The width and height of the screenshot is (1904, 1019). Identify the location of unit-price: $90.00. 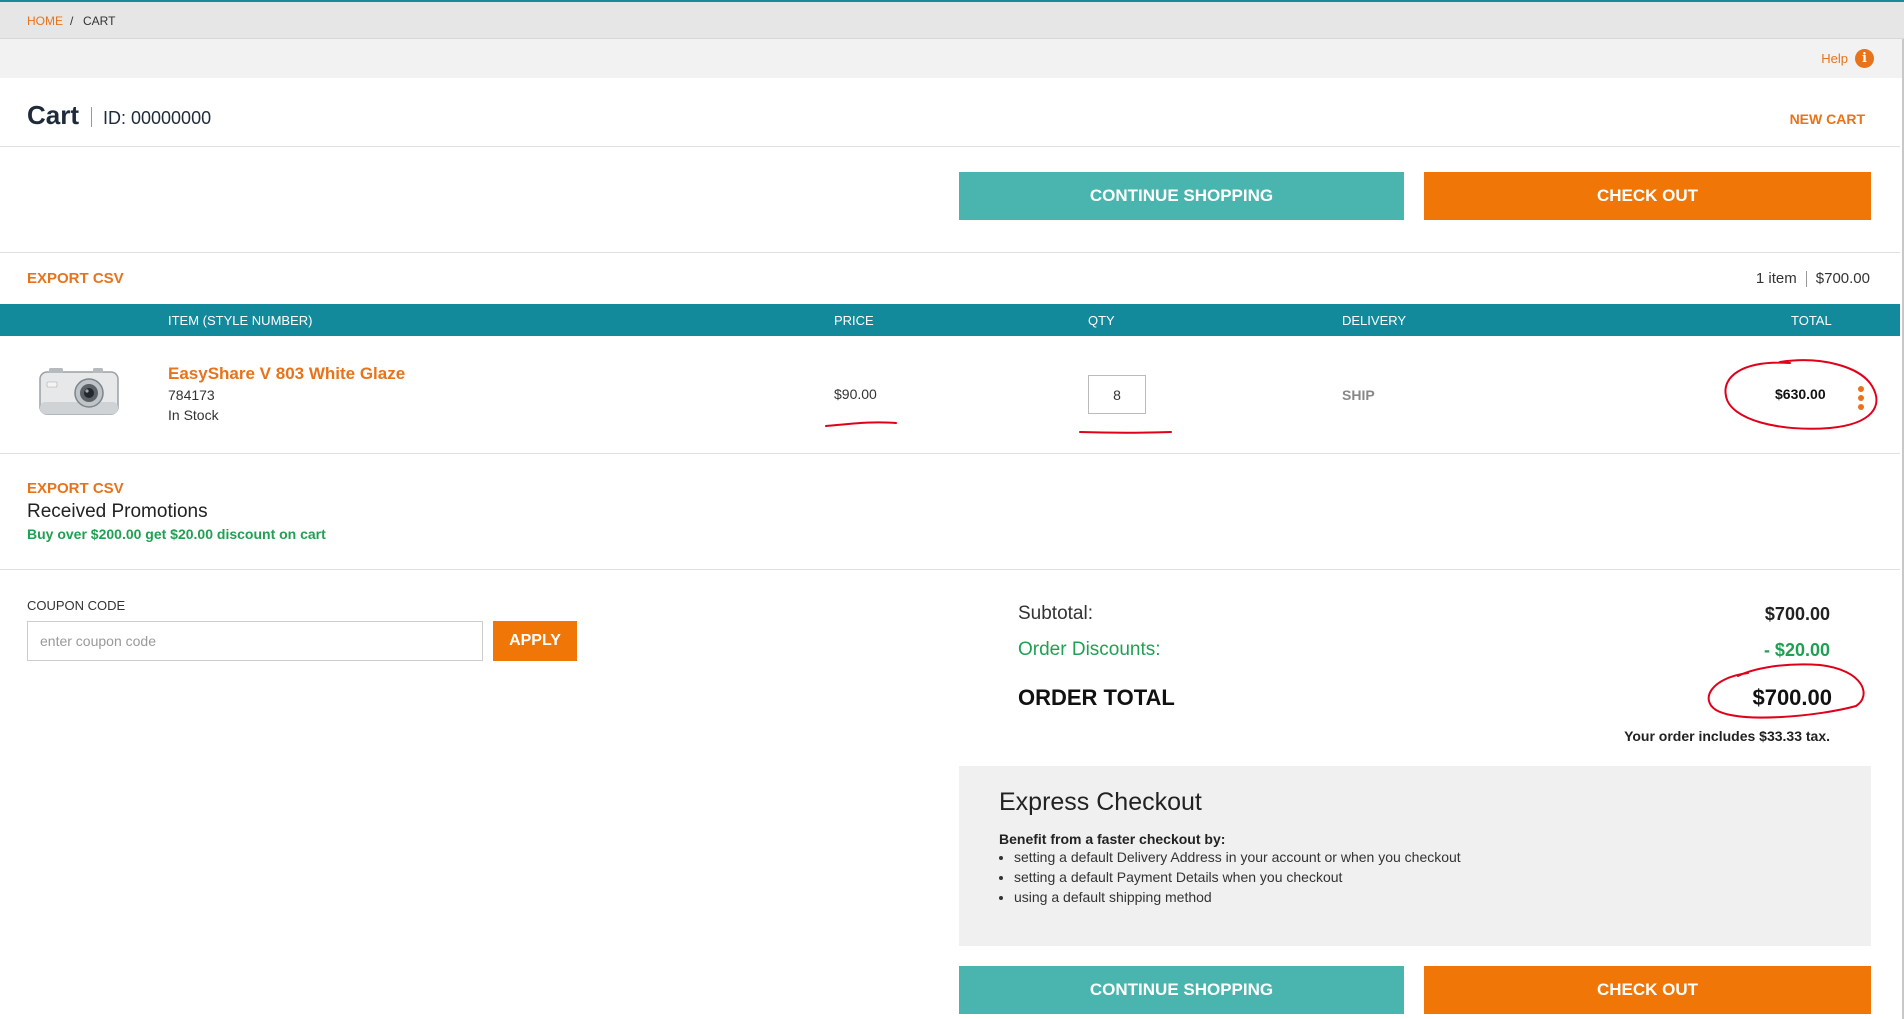
(855, 394).